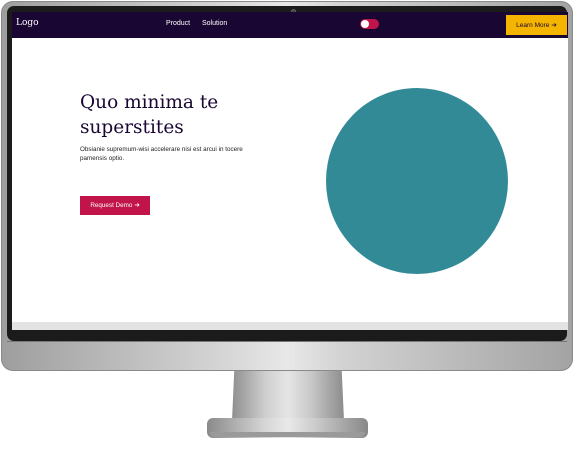 This screenshot has height=470, width=576. Describe the element at coordinates (287, 341) in the screenshot. I see `monitor-chin-divider` at that location.